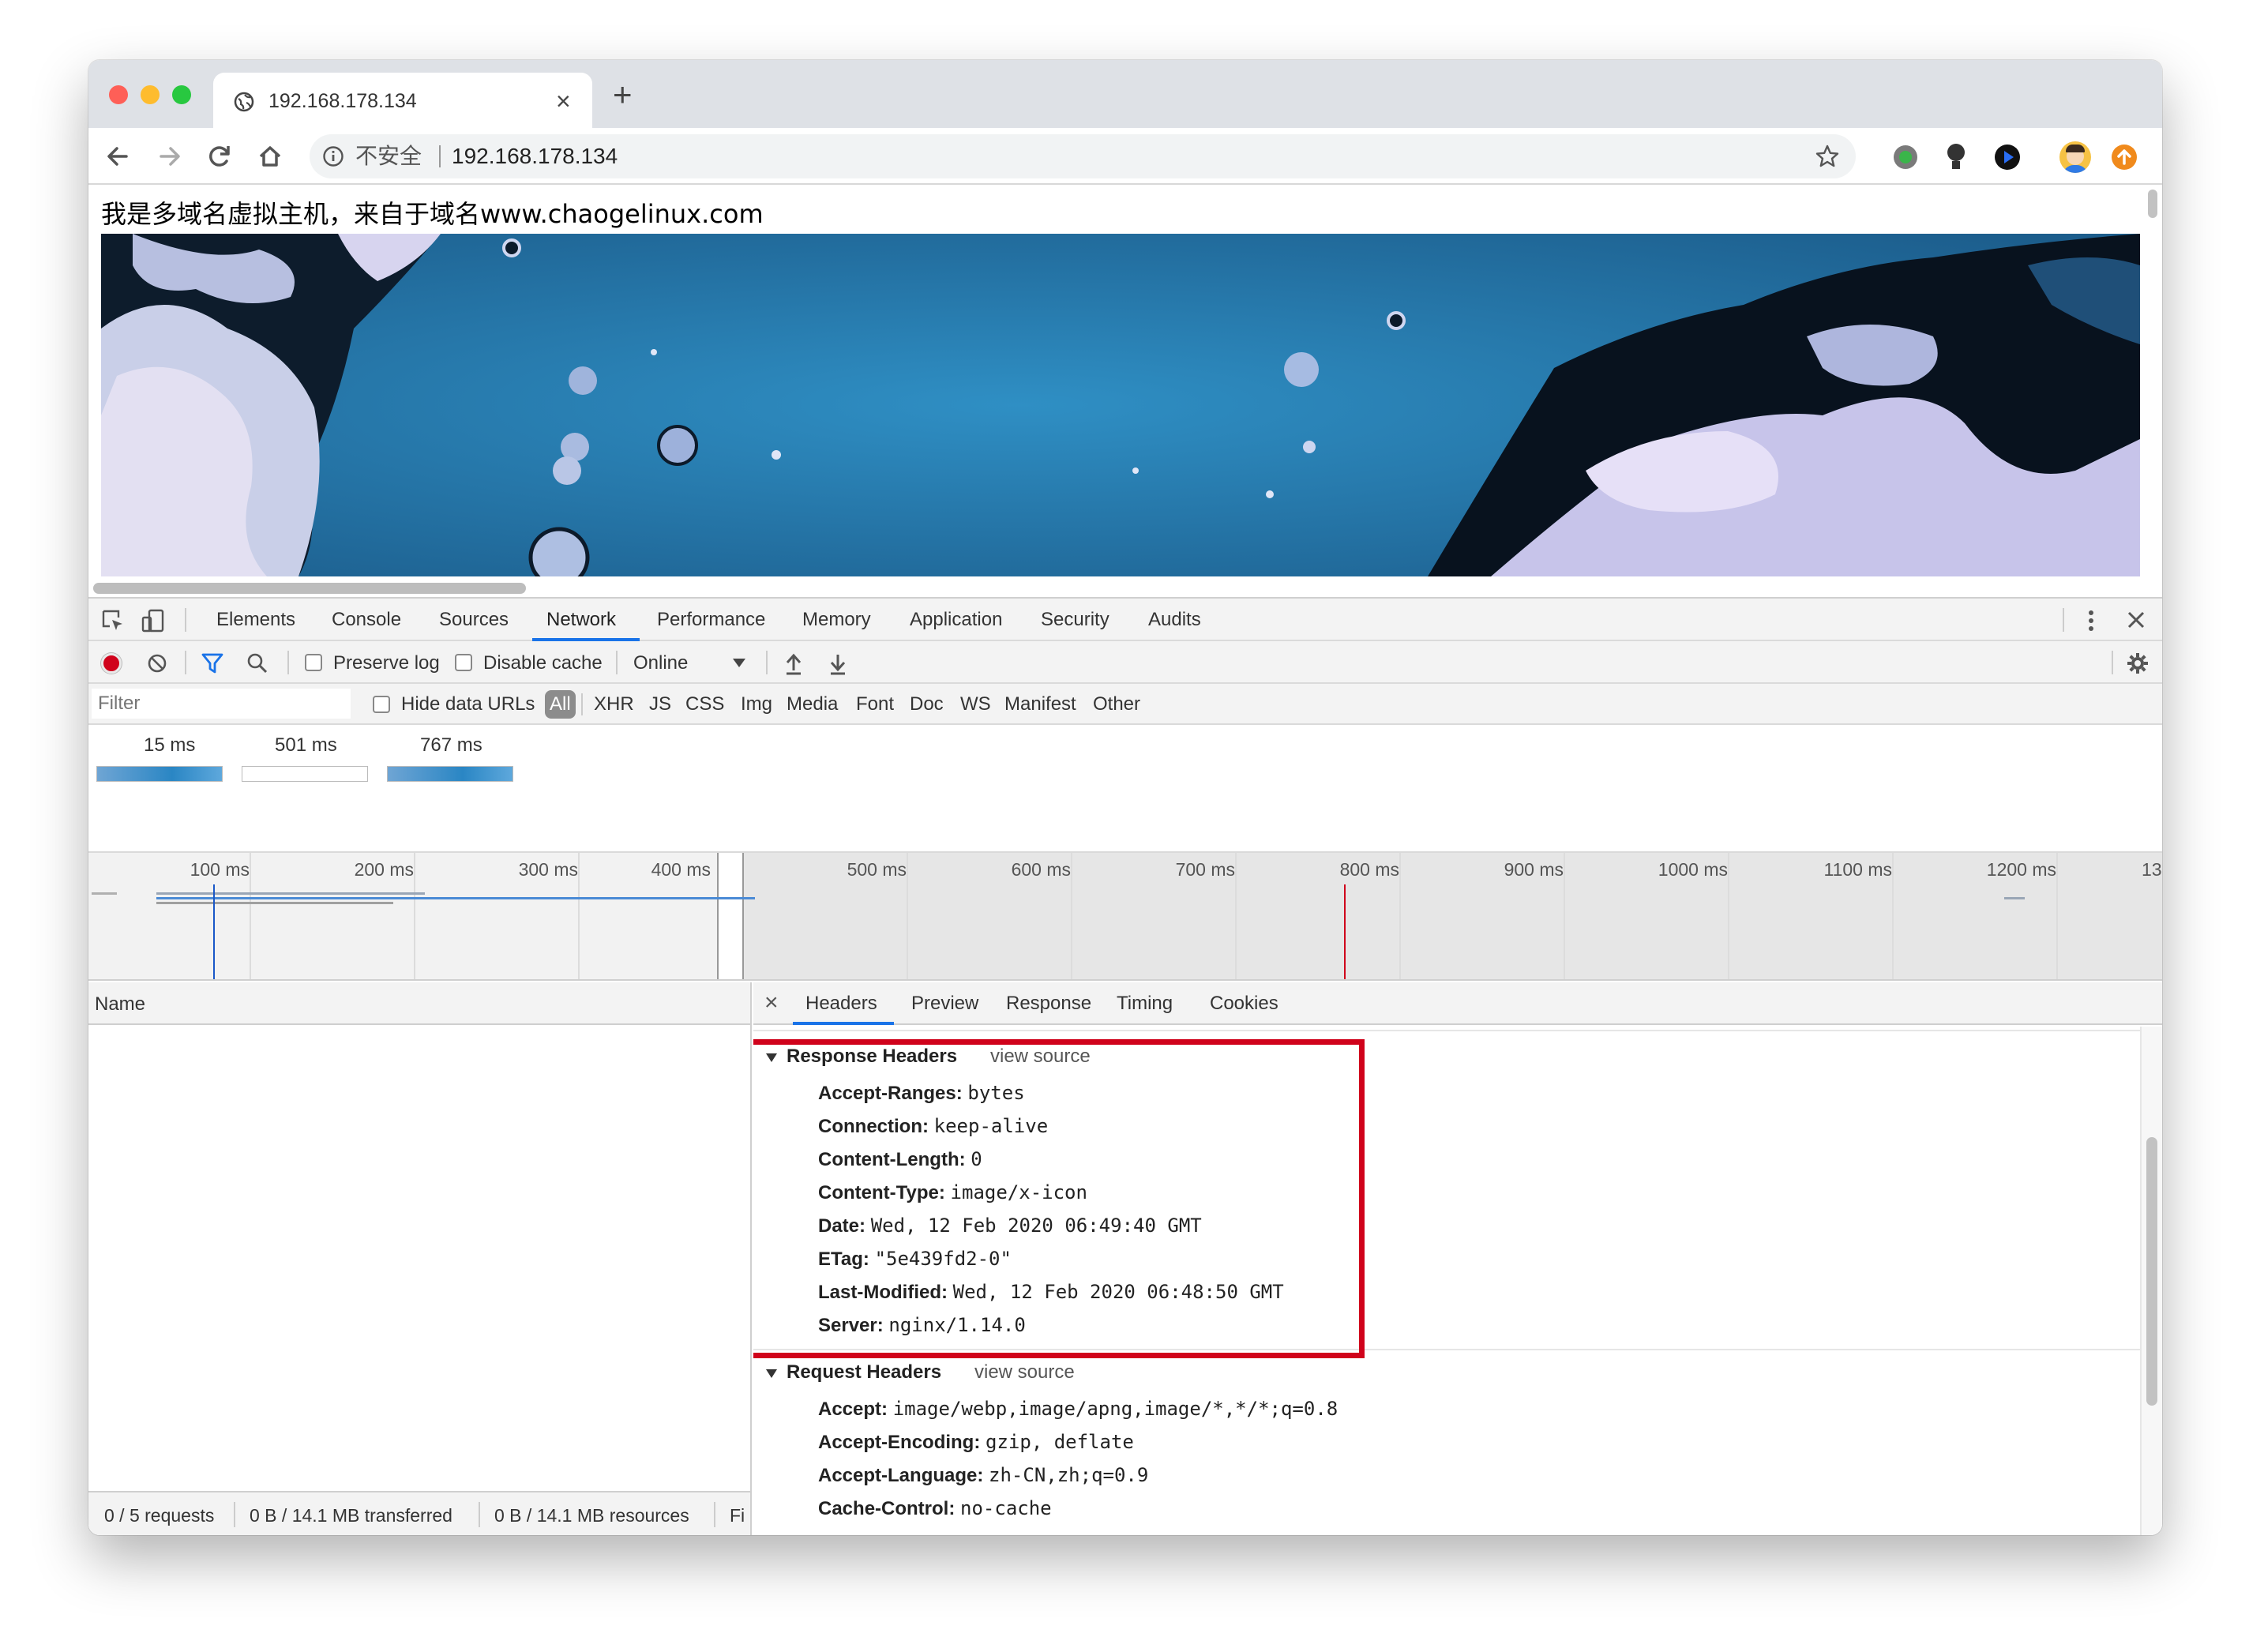  I want to click on highlight-box, so click(1059, 1198).